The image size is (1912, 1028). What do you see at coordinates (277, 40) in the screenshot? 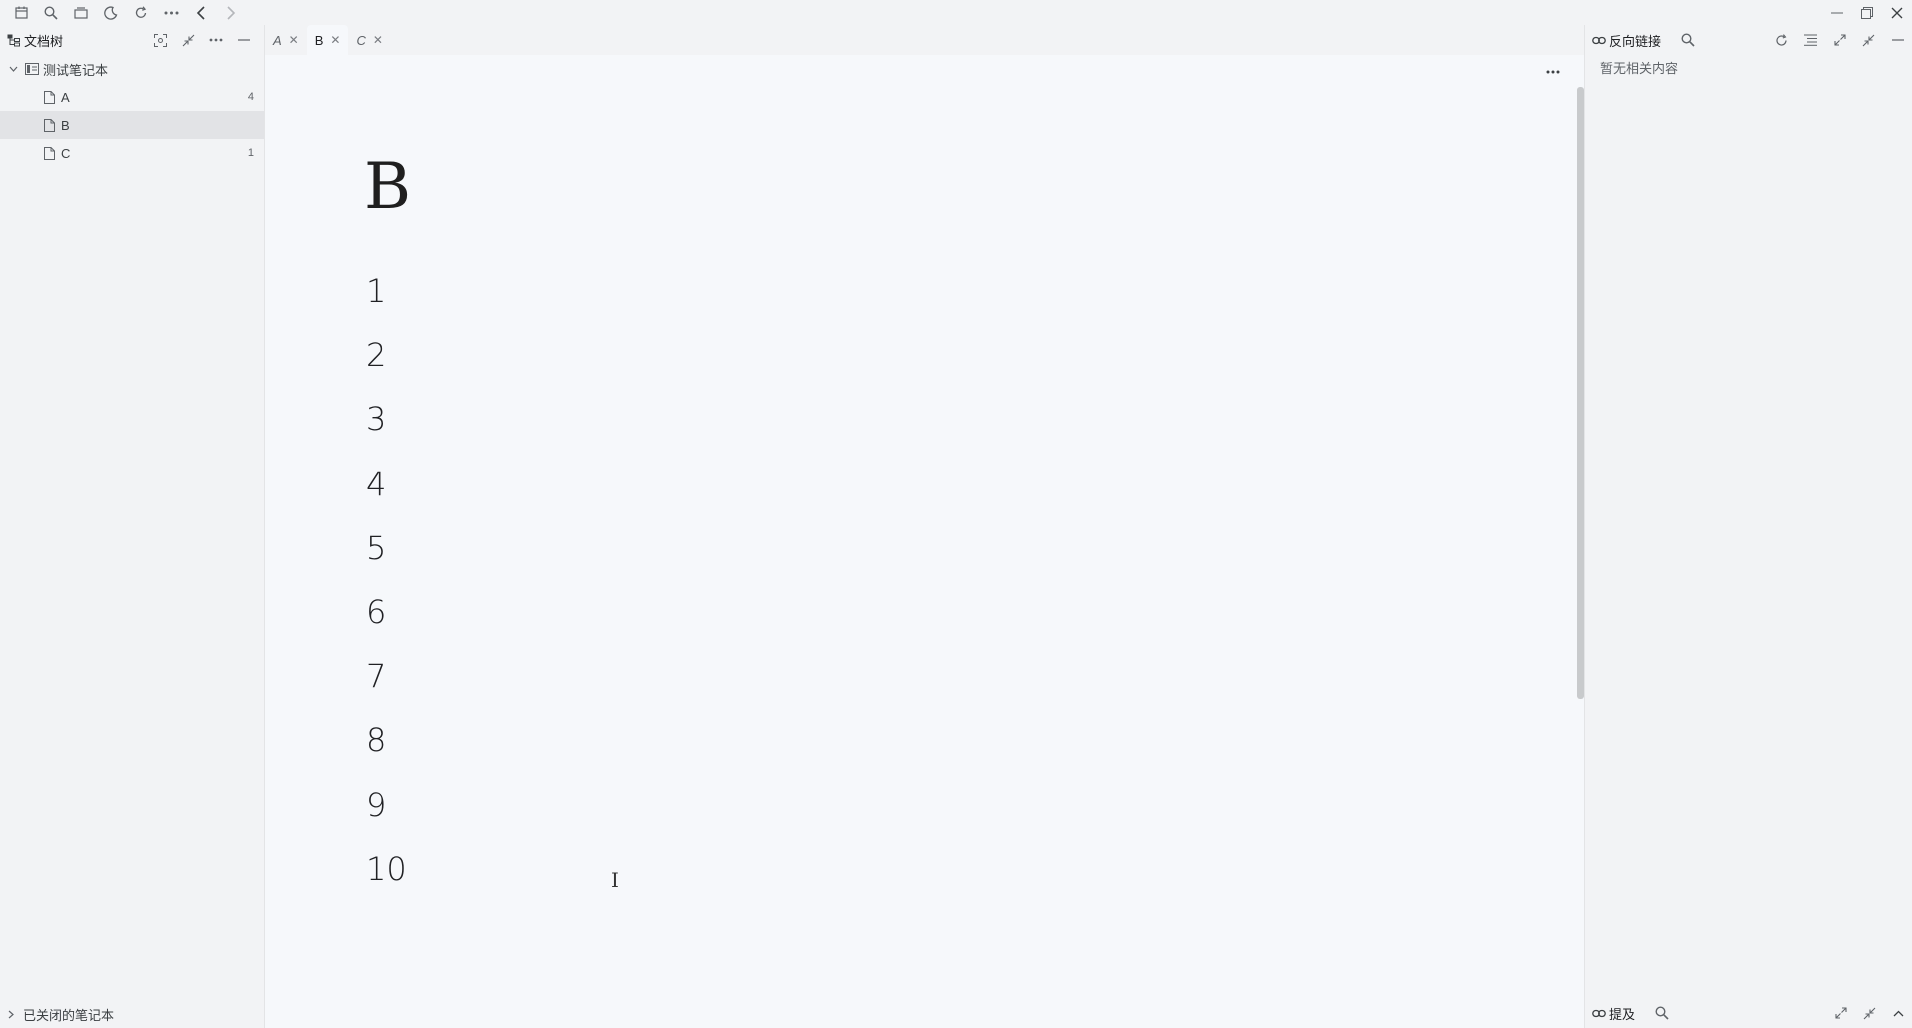
I see `tab-label: A` at bounding box center [277, 40].